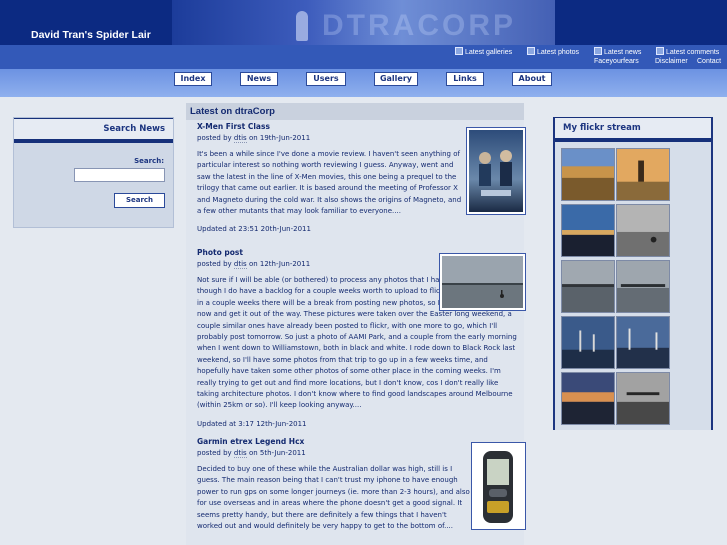  I want to click on post-updated: Updated at 3:17 12th-Jun-2011, so click(252, 423).